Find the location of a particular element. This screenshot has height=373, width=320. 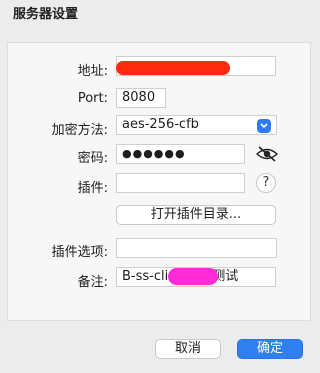

encryption-label: 加密方法: is located at coordinates (79, 130).